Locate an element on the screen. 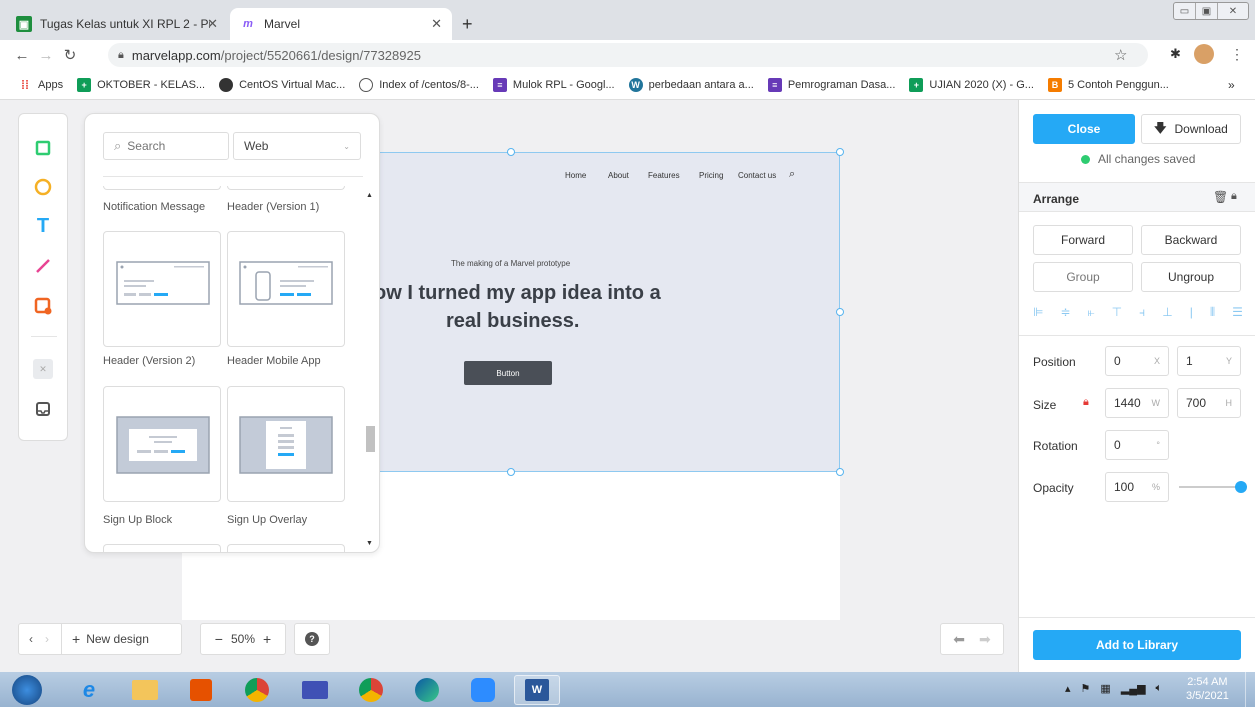  bookmark-apps: ⁞⁞ Apps is located at coordinates (40, 85).